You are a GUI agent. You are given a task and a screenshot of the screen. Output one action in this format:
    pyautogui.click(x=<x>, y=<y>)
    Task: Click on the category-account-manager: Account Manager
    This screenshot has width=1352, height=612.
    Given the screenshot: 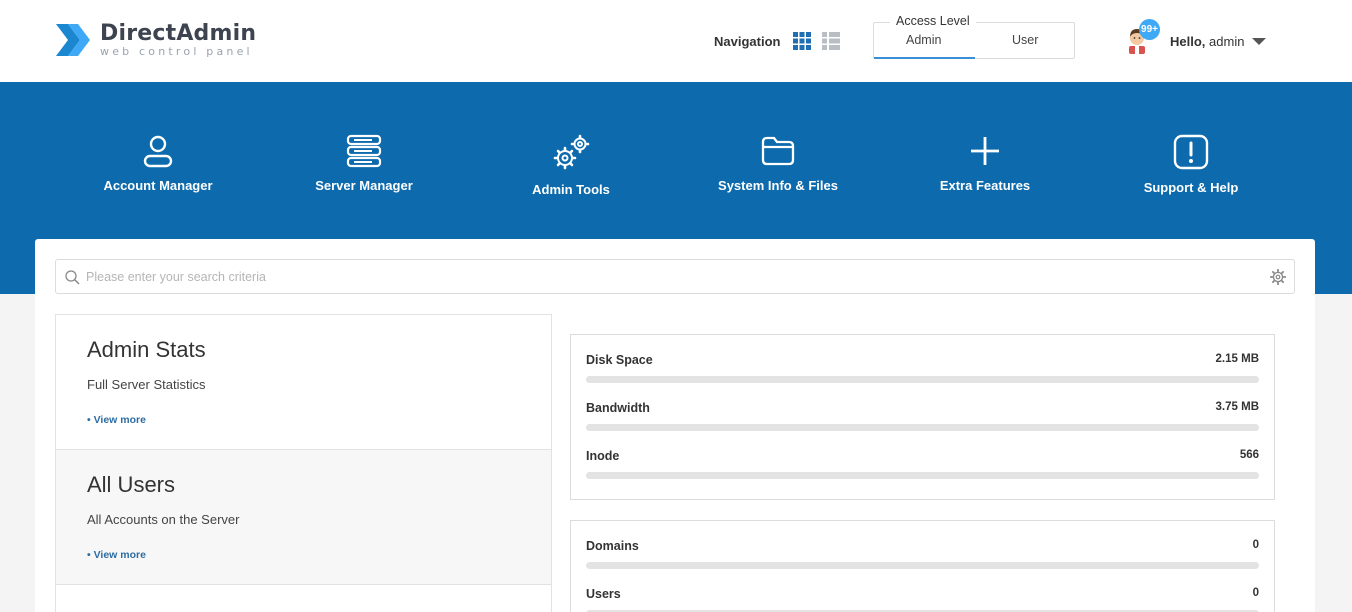 What is the action you would take?
    pyautogui.click(x=158, y=163)
    